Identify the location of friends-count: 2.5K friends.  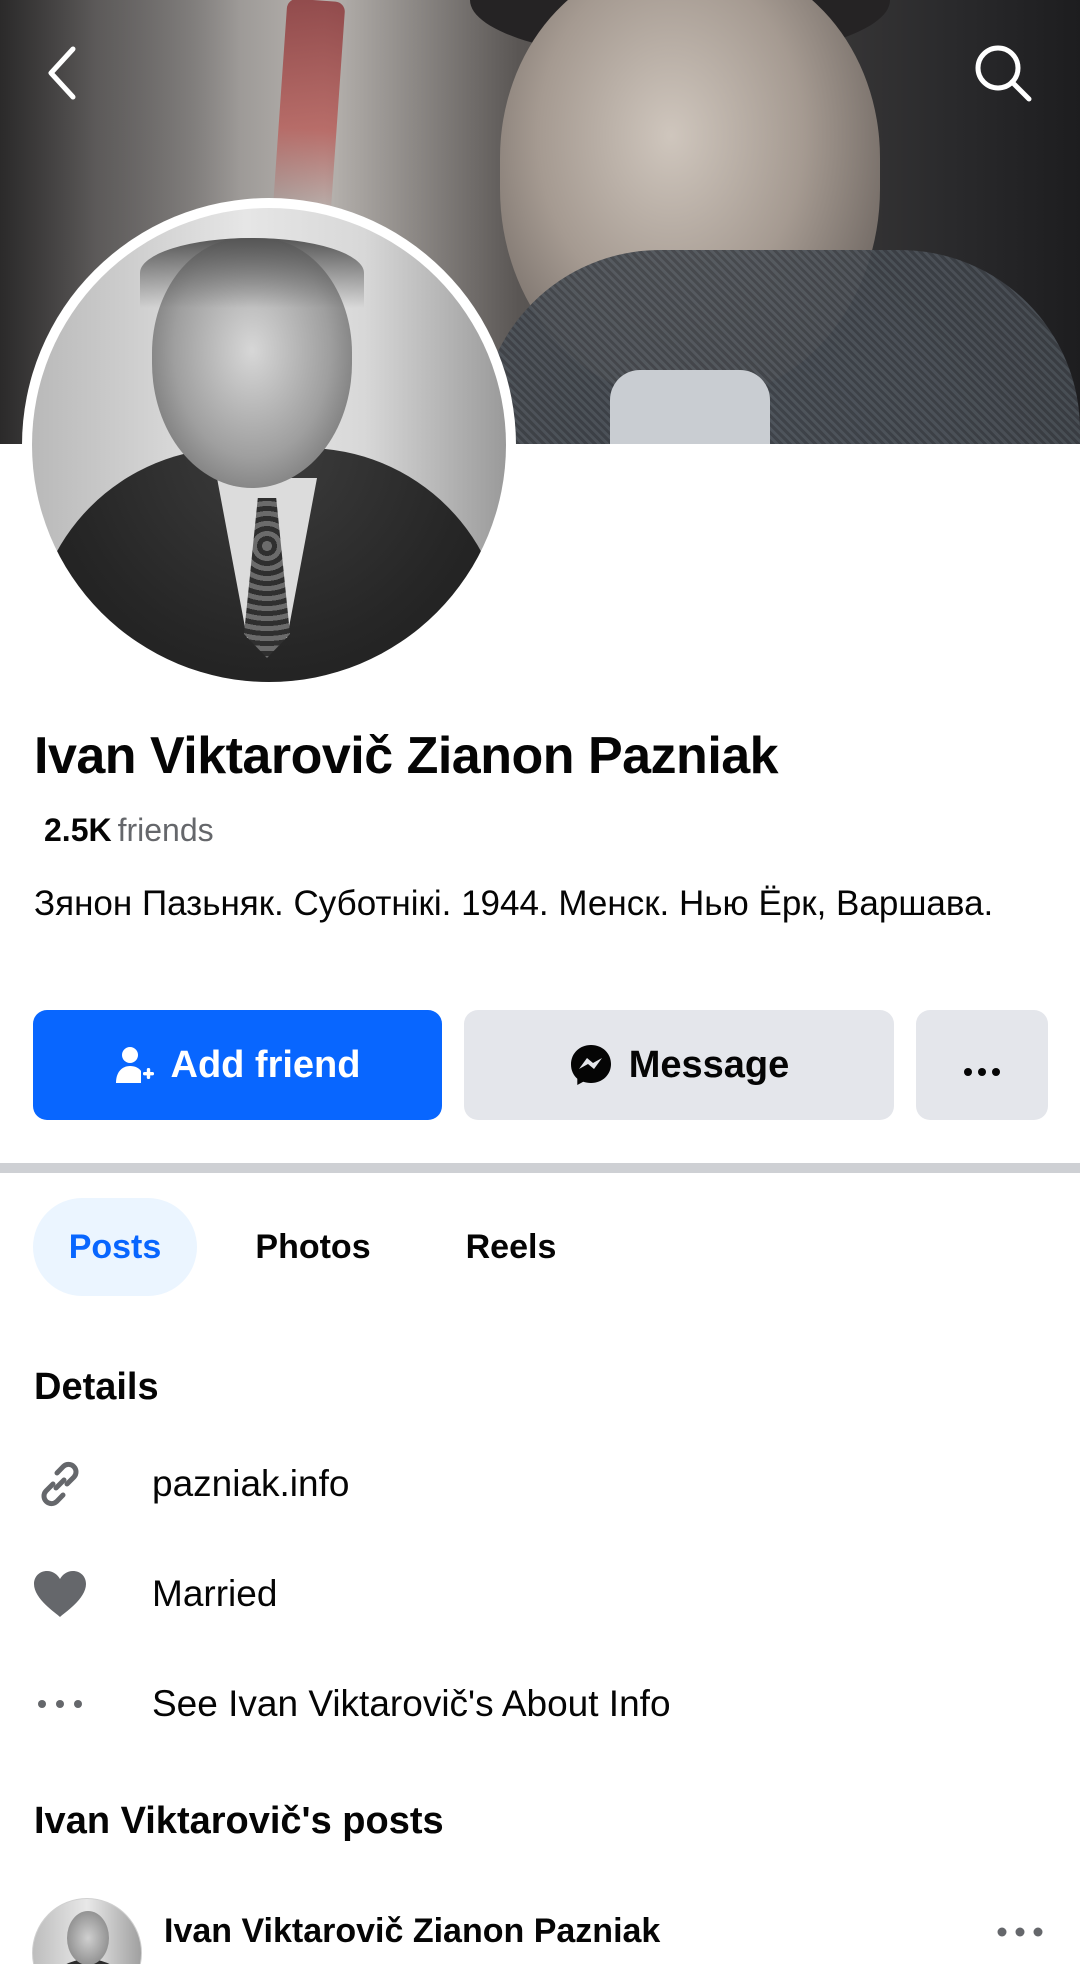
(129, 830).